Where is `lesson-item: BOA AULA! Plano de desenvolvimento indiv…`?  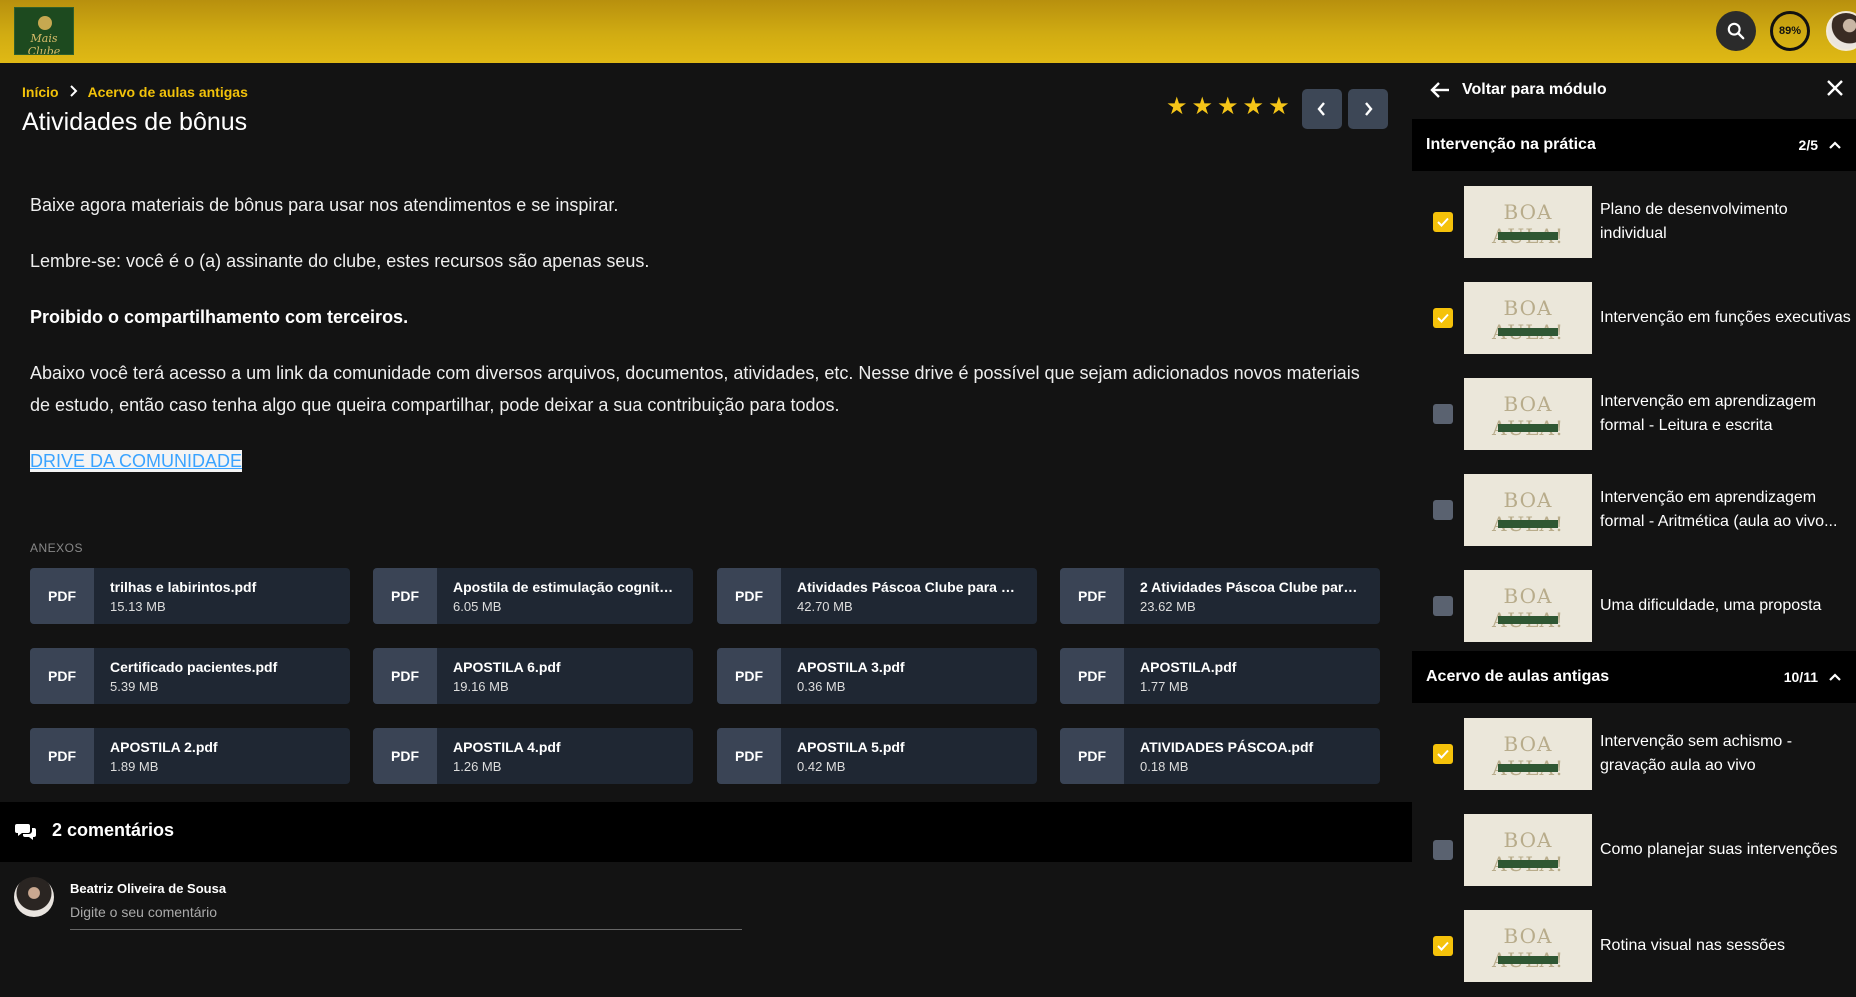 lesson-item: BOA AULA! Plano de desenvolvimento indiv… is located at coordinates (1634, 222).